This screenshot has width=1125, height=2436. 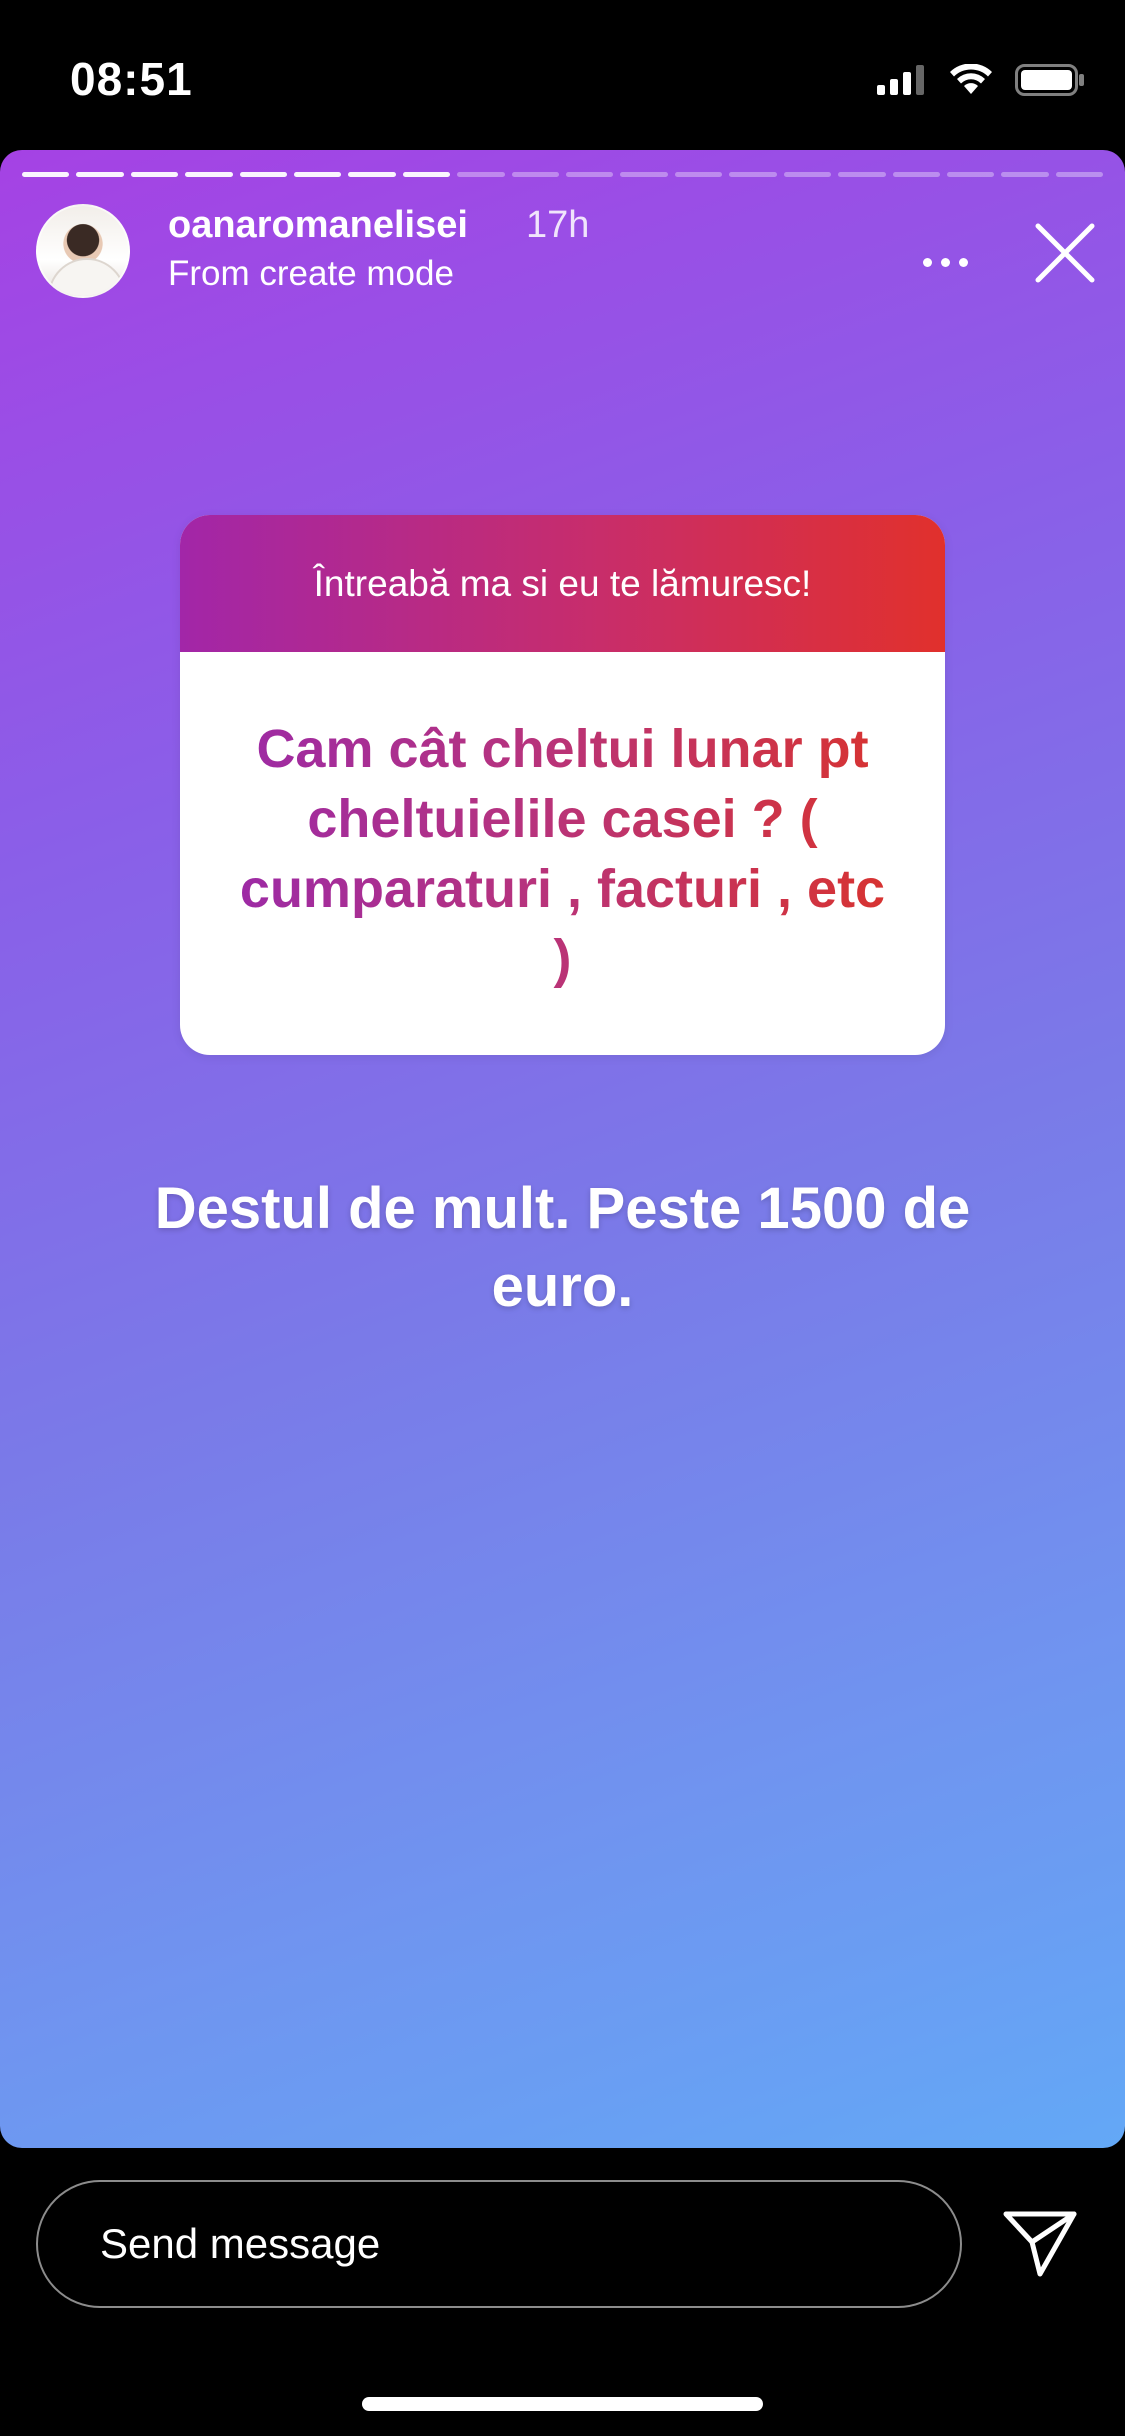 I want to click on send-paper-plane-icon, so click(x=1040, y=2244).